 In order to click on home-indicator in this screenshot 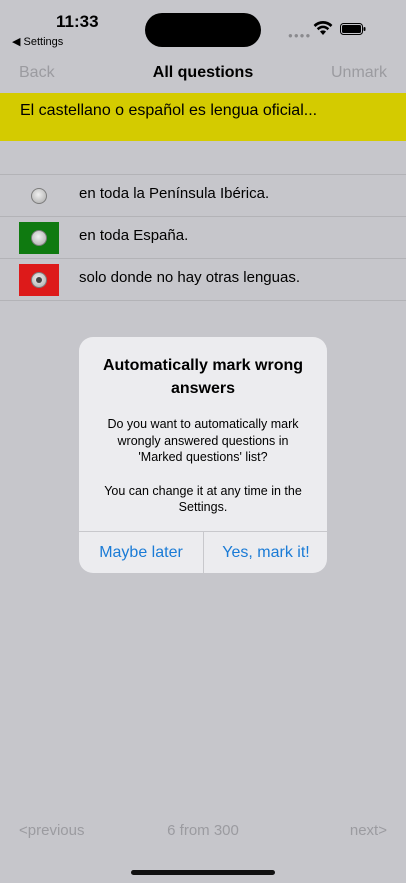, I will do `click(203, 872)`.